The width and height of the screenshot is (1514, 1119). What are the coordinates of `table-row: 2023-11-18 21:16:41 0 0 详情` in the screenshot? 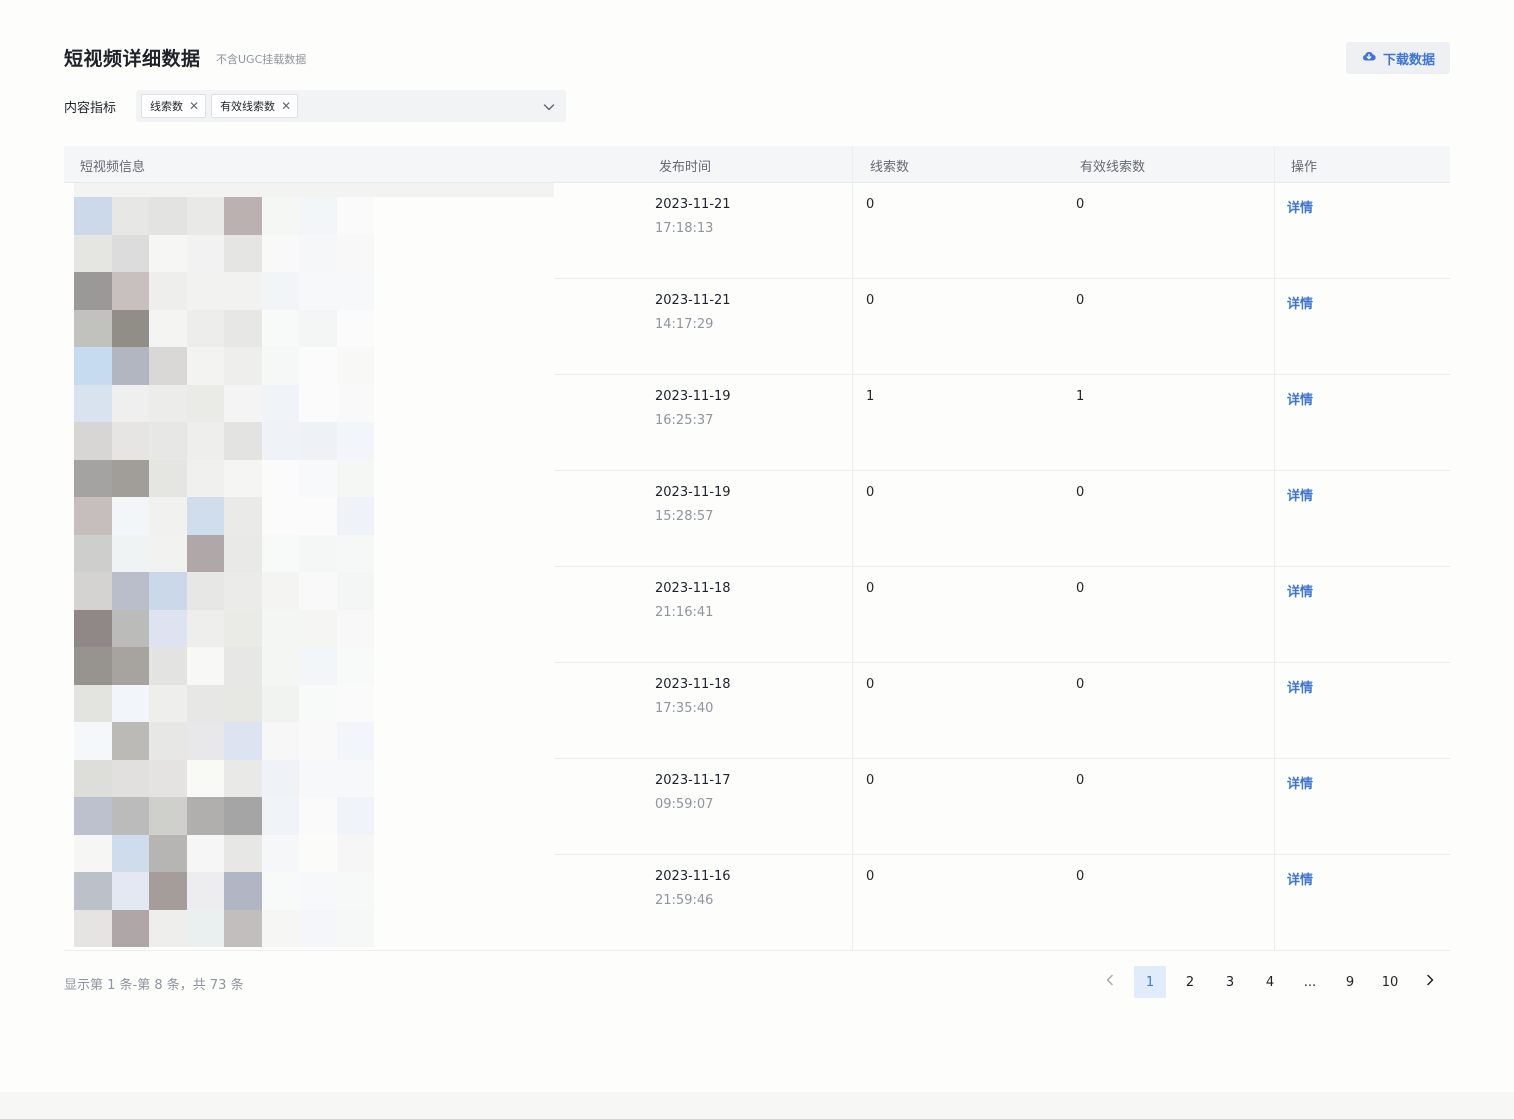 It's located at (757, 615).